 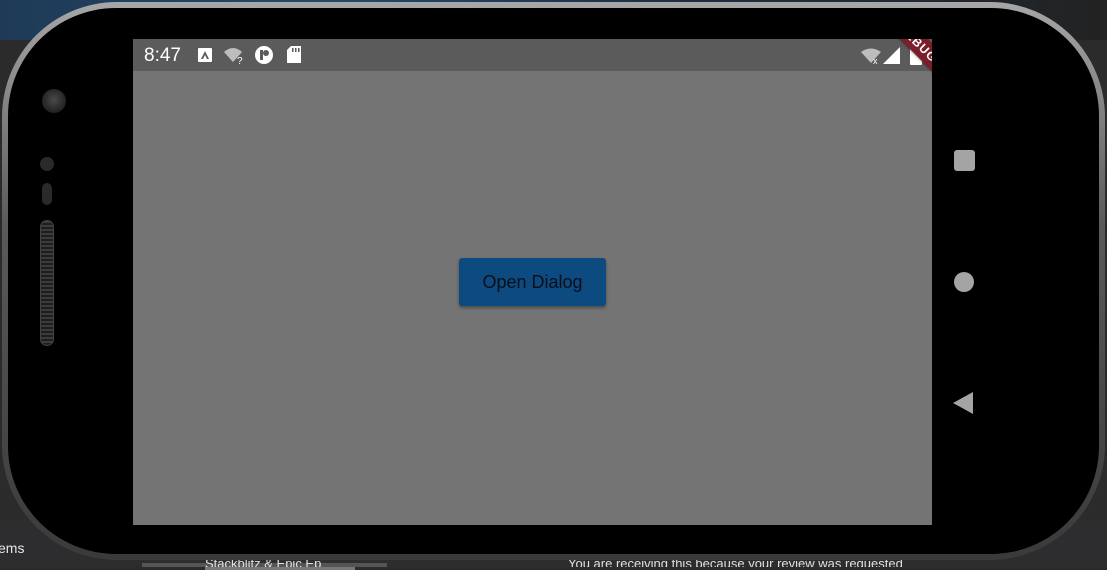 I want to click on a-box-icon, so click(x=205, y=55).